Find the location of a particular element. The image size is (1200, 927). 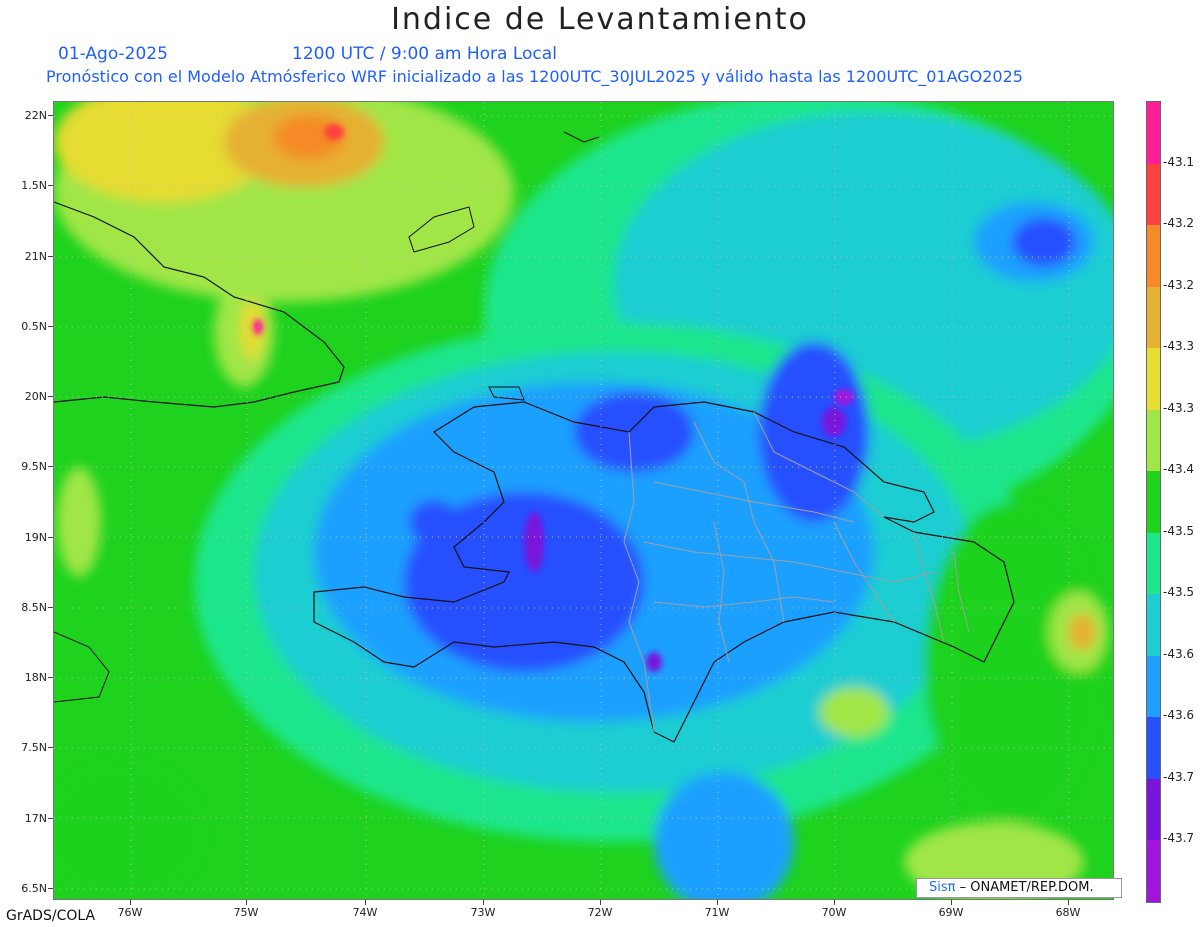

colorbar-label: -43.1 is located at coordinates (1179, 161).